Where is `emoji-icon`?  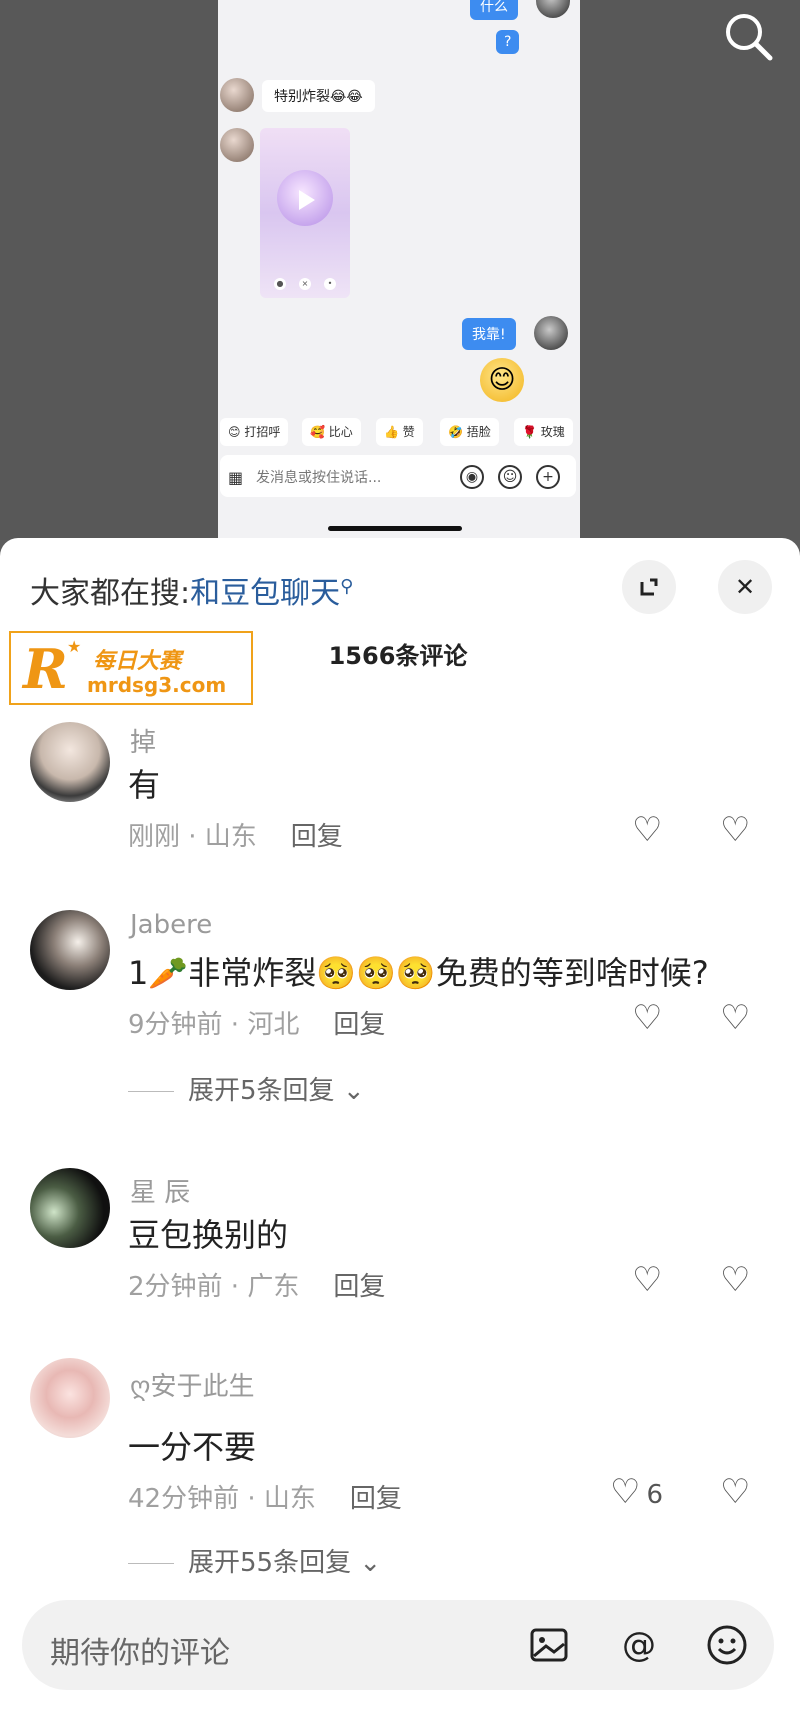 emoji-icon is located at coordinates (727, 1645).